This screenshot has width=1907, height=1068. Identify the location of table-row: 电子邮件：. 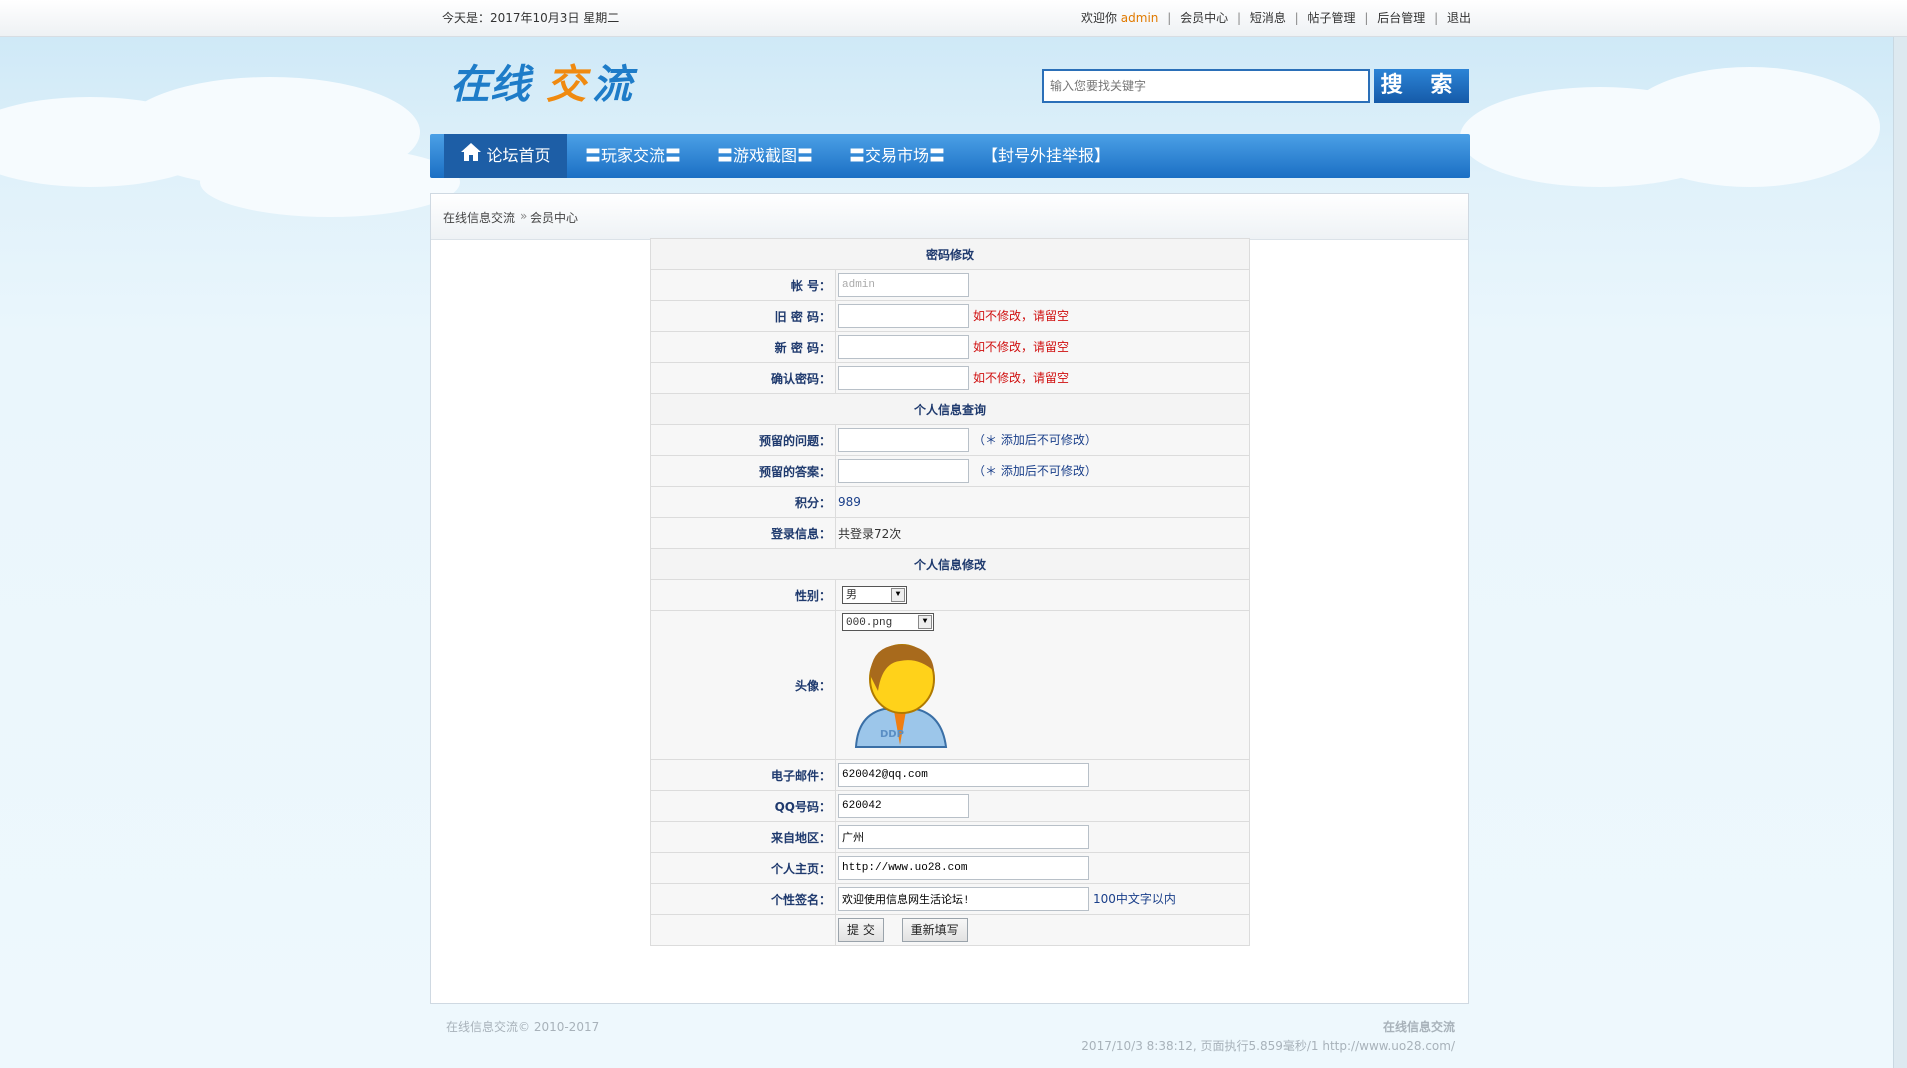
(950, 775).